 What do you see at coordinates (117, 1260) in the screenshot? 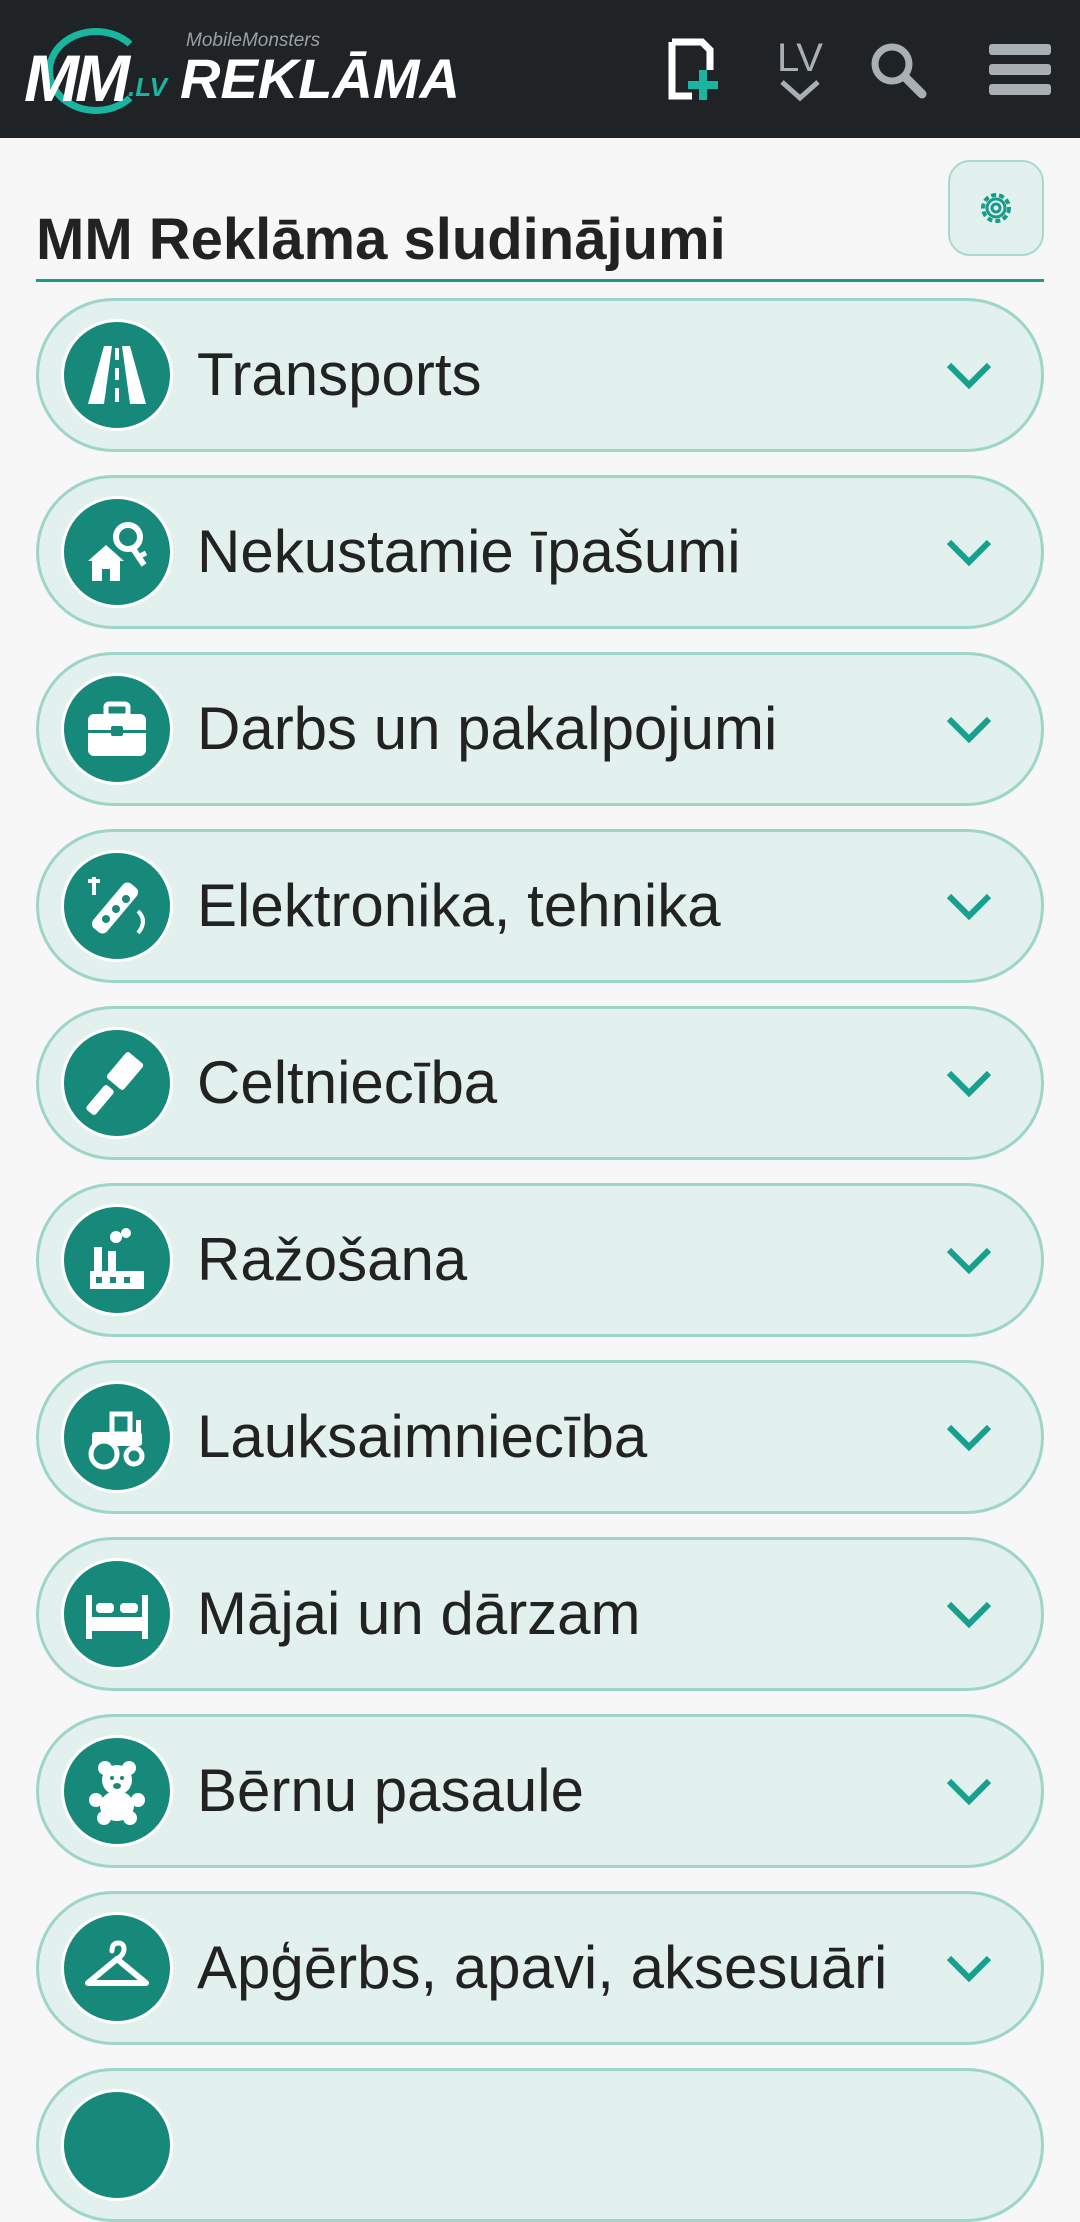
I see `factory-icon` at bounding box center [117, 1260].